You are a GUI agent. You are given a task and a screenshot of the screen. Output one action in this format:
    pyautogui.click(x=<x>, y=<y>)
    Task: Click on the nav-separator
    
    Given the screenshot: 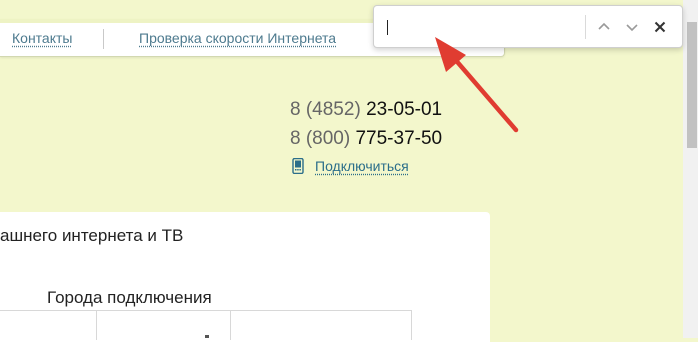 What is the action you would take?
    pyautogui.click(x=103, y=39)
    